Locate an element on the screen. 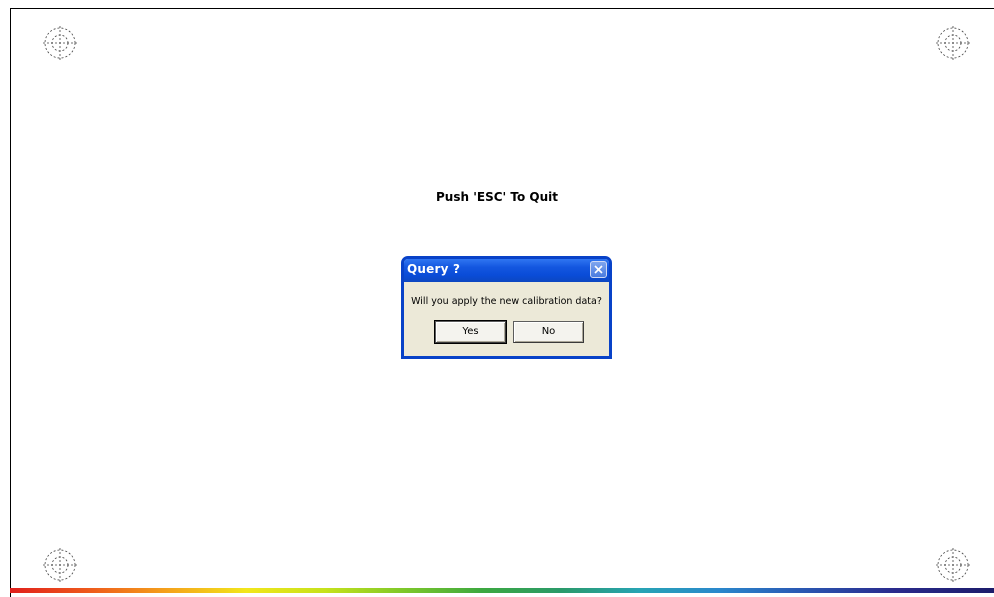 The image size is (994, 597). color-gradient-bar is located at coordinates (502, 590).